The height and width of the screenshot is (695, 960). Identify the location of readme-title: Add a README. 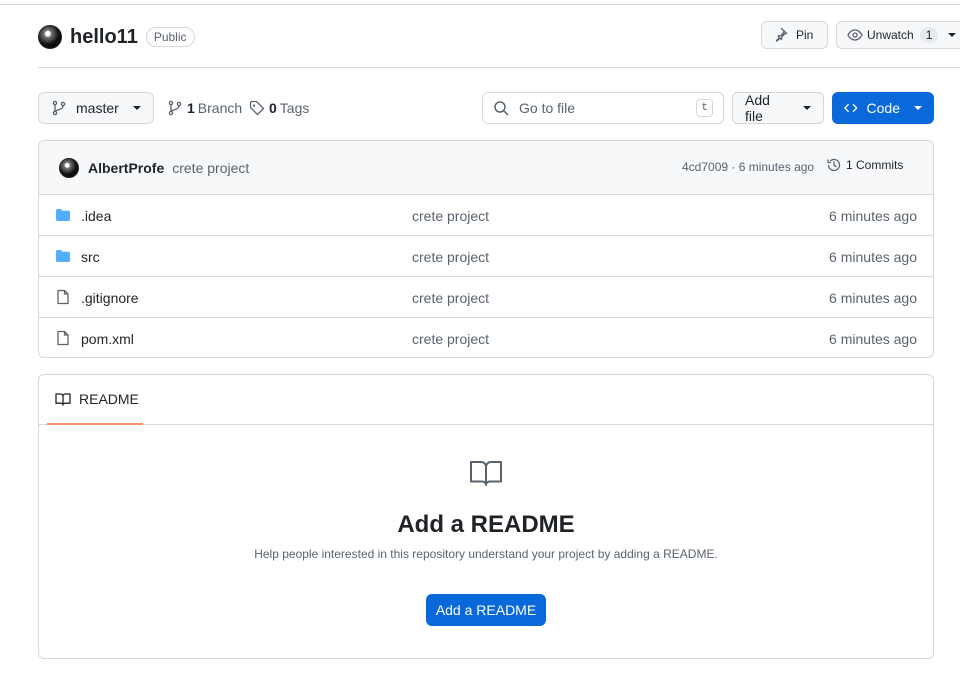
(486, 524).